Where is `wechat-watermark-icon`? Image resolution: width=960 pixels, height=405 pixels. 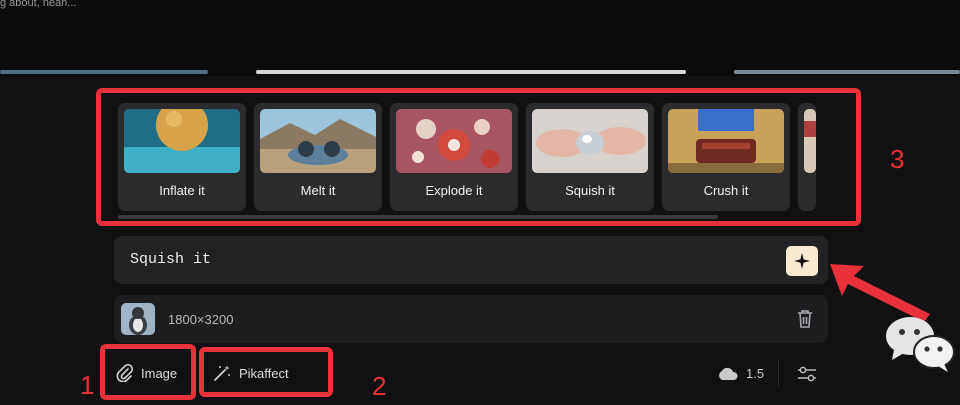 wechat-watermark-icon is located at coordinates (920, 344).